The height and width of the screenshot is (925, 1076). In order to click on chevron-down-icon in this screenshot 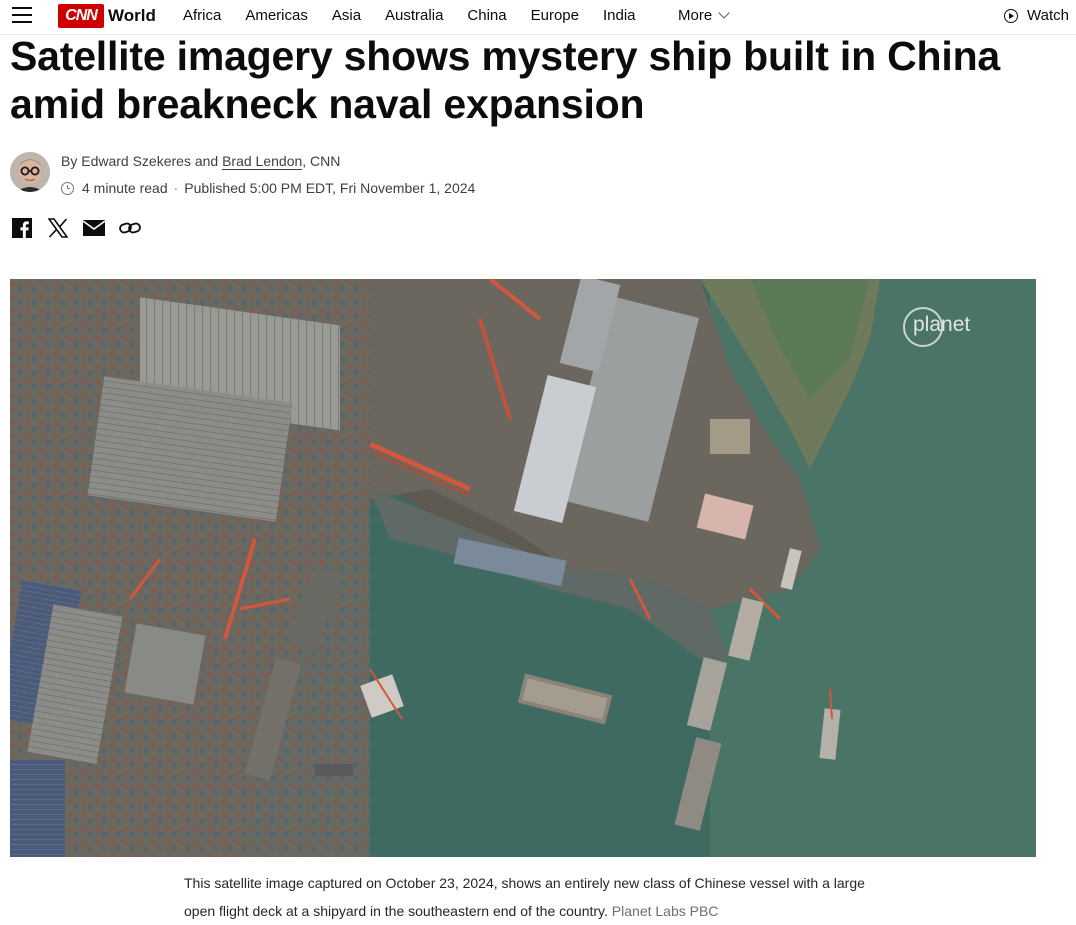, I will do `click(724, 13)`.